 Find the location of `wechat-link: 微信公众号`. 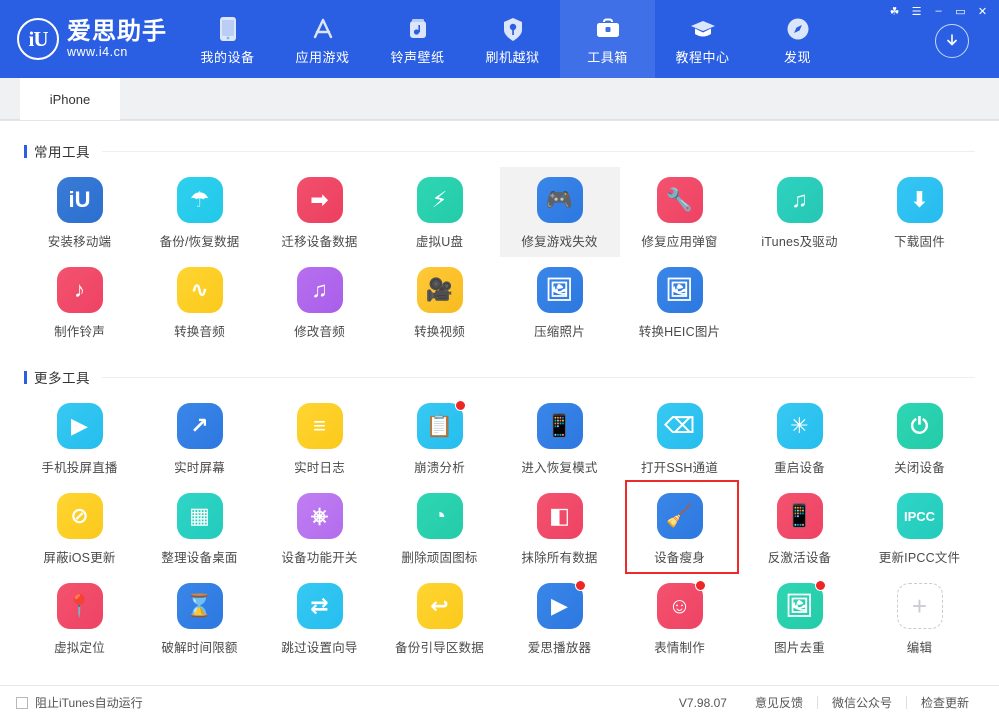

wechat-link: 微信公众号 is located at coordinates (862, 702).